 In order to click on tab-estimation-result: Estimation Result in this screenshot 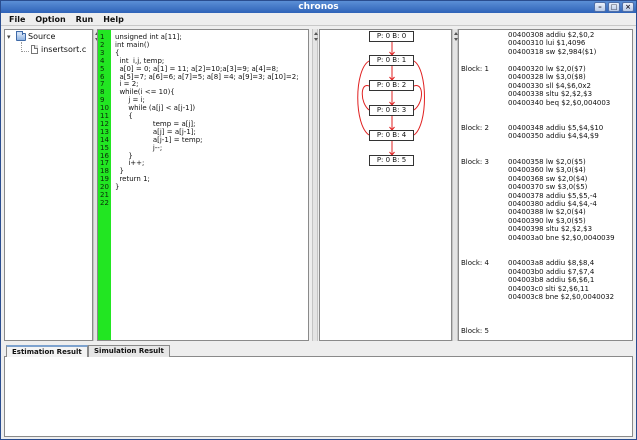, I will do `click(47, 351)`.